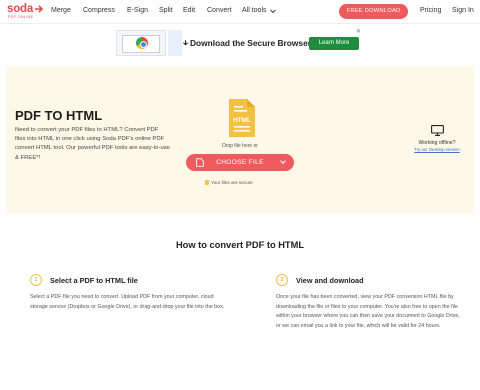 This screenshot has width=480, height=390. Describe the element at coordinates (437, 149) in the screenshot. I see `desktop-version-link: Try our Desktop version` at that location.